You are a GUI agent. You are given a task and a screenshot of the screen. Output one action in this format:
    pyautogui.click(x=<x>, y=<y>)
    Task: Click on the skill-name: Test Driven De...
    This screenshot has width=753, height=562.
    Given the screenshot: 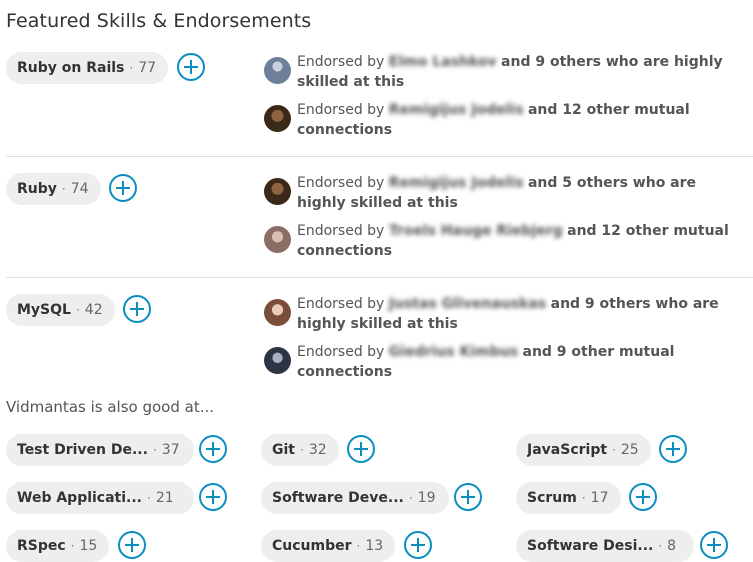 What is the action you would take?
    pyautogui.click(x=82, y=450)
    